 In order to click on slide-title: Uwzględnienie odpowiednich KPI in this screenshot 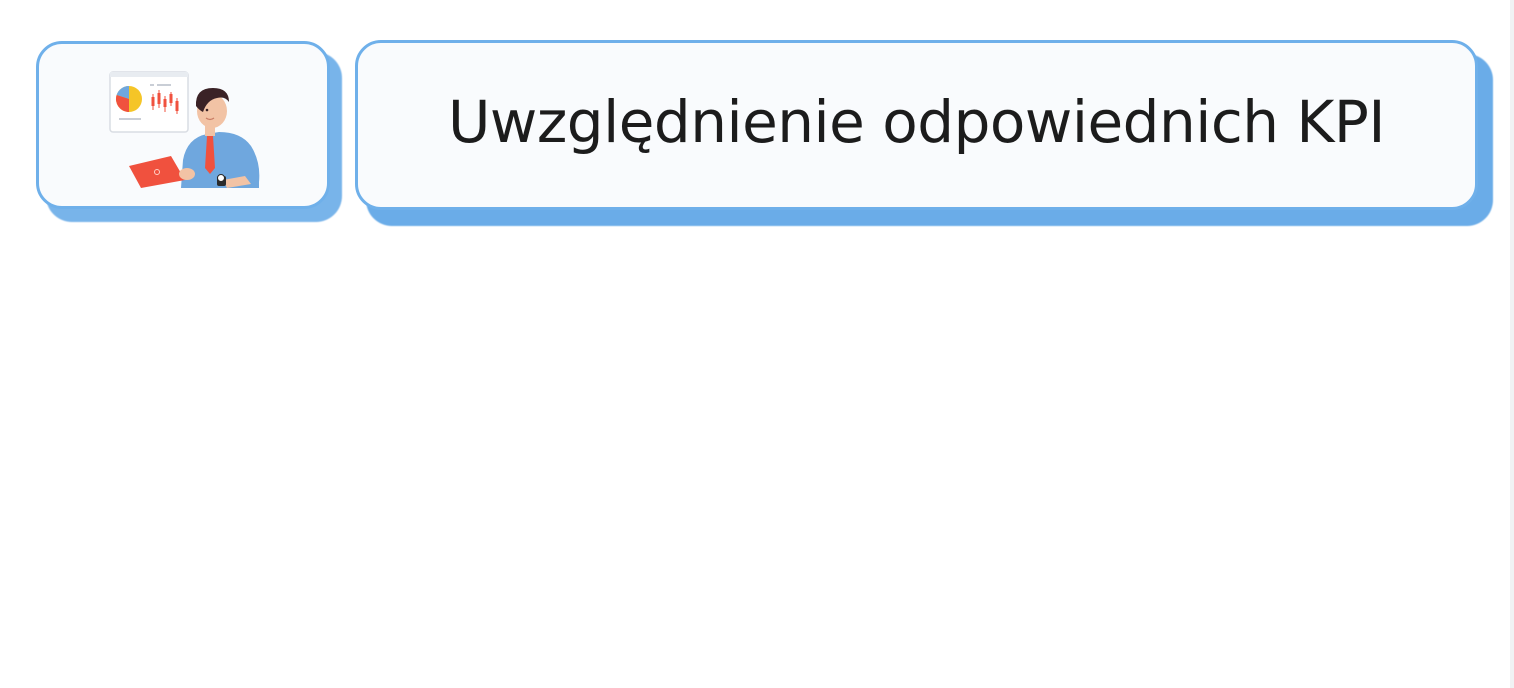, I will do `click(916, 122)`.